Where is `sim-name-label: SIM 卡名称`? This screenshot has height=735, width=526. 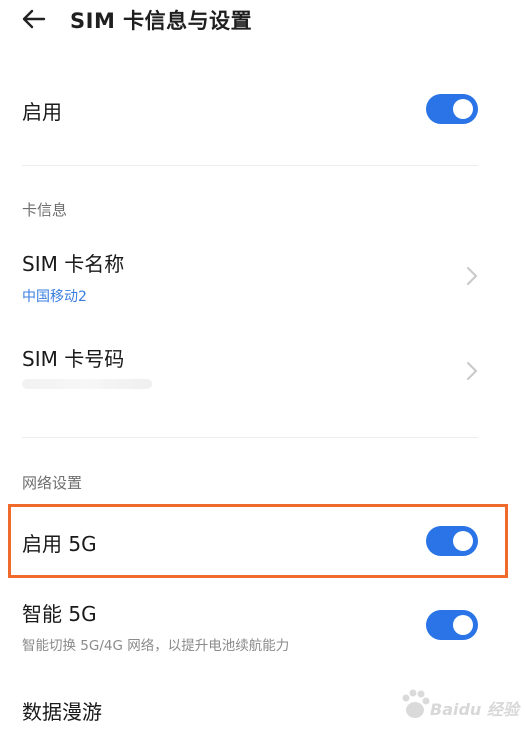 sim-name-label: SIM 卡名称 is located at coordinates (73, 264).